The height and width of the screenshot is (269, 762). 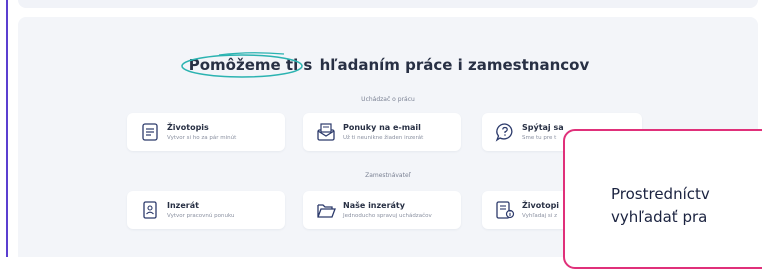 I want to click on document-icon, so click(x=150, y=132).